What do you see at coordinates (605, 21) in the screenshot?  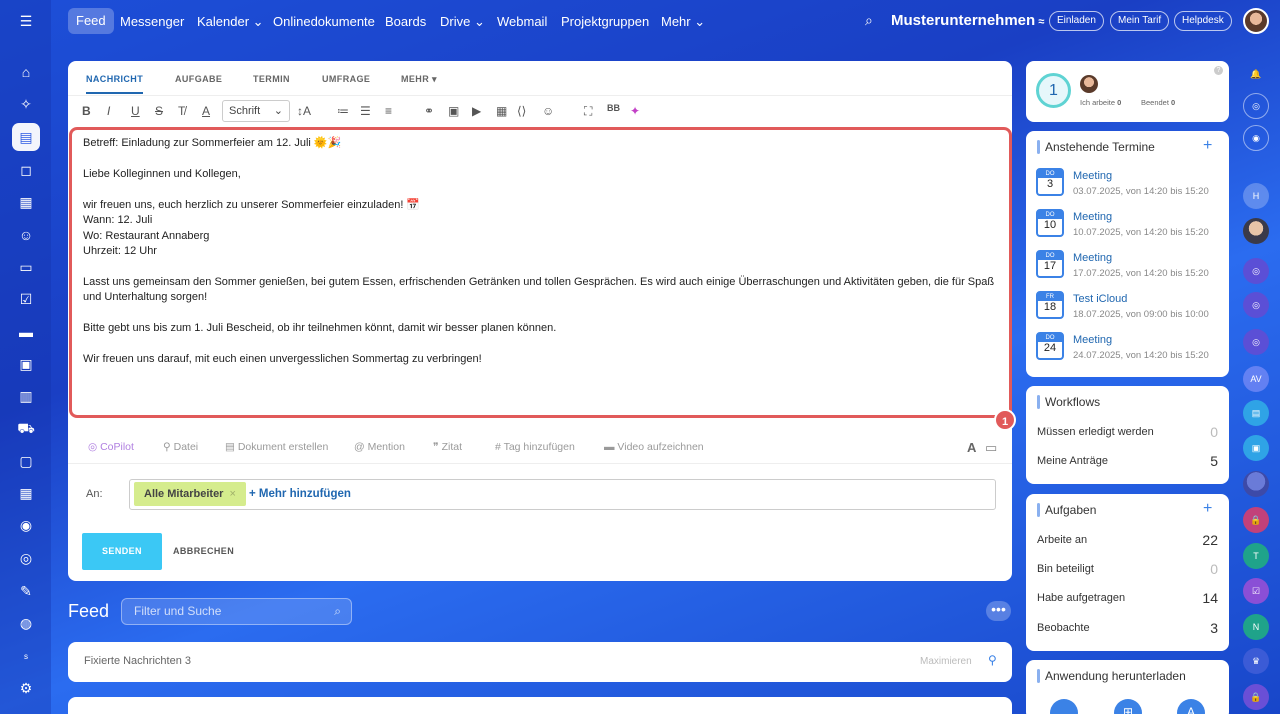 I see `nav-projektgruppen: Projektgruppen` at bounding box center [605, 21].